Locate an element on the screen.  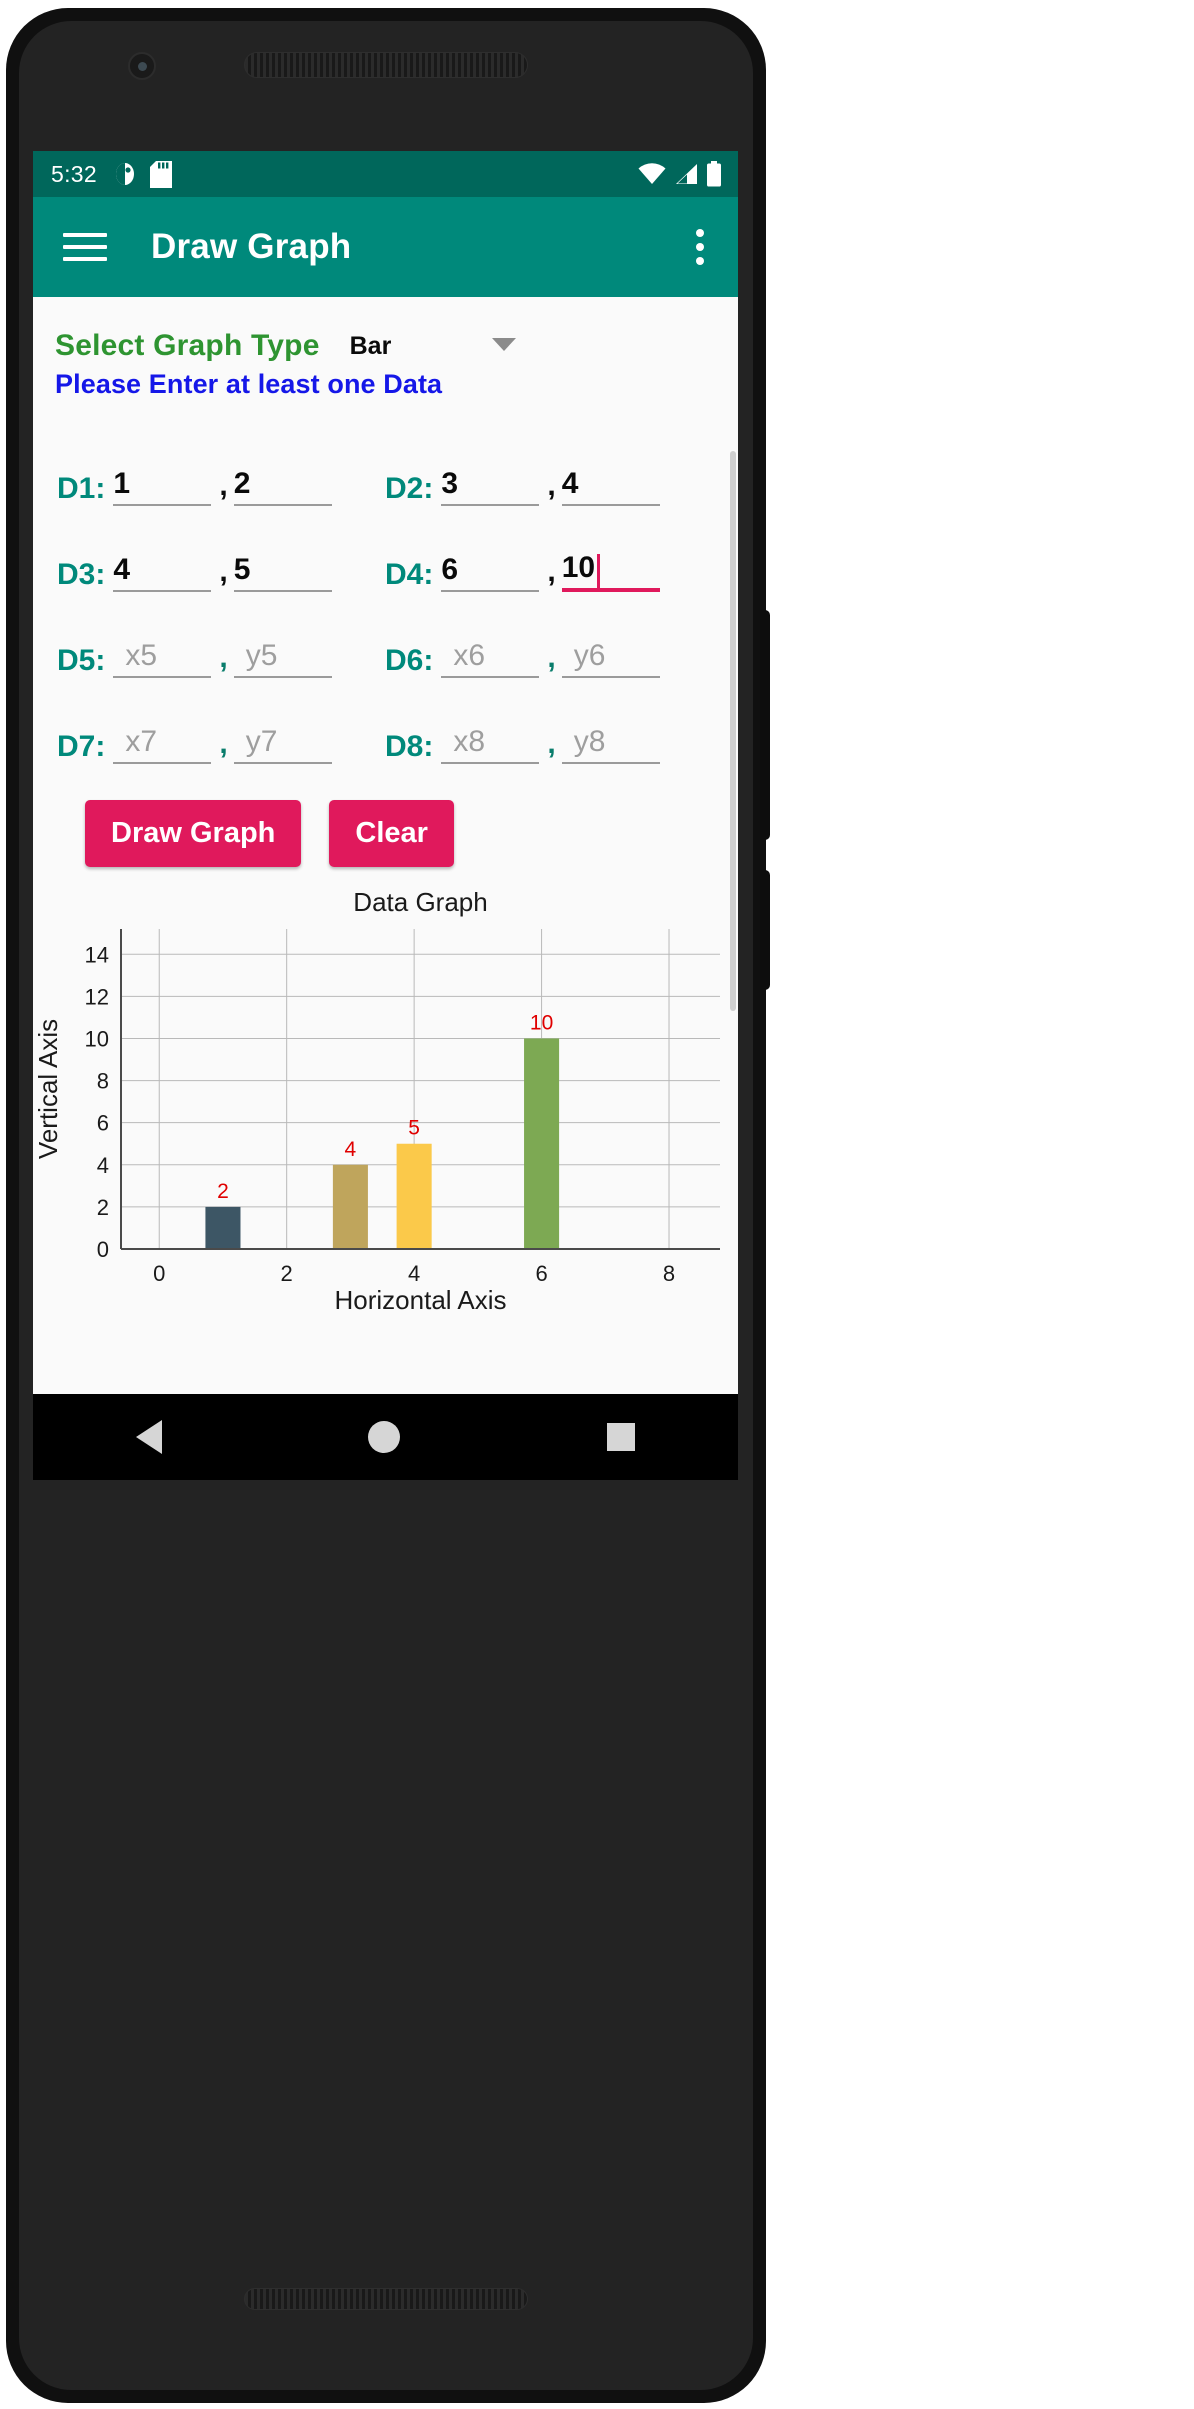
input-d2-y: 4 is located at coordinates (610, 486).